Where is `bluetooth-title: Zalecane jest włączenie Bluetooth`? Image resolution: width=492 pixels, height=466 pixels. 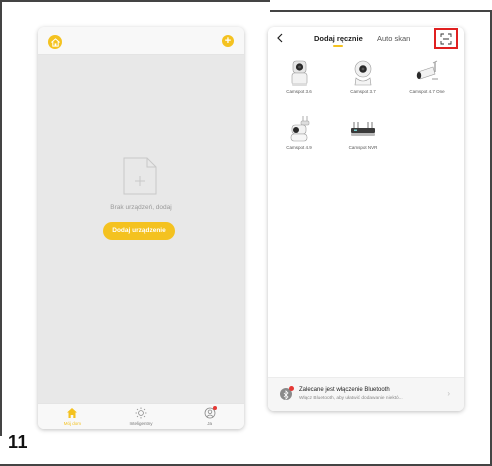 bluetooth-title: Zalecane jest włączenie Bluetooth is located at coordinates (344, 390).